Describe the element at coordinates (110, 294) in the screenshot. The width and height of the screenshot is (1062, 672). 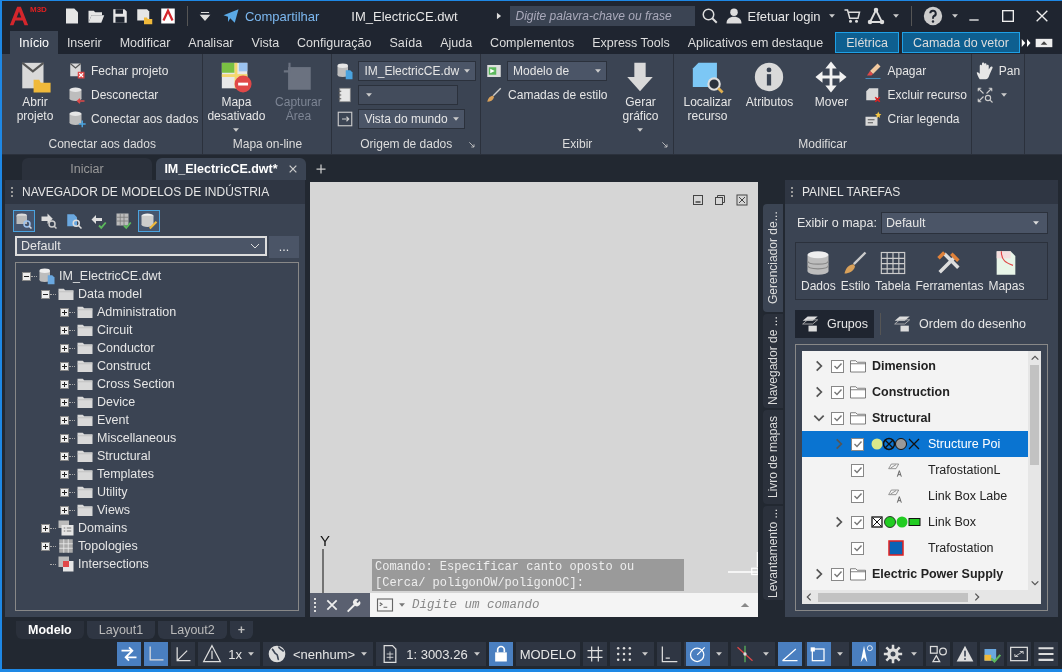
I see `tree-item: Data model` at that location.